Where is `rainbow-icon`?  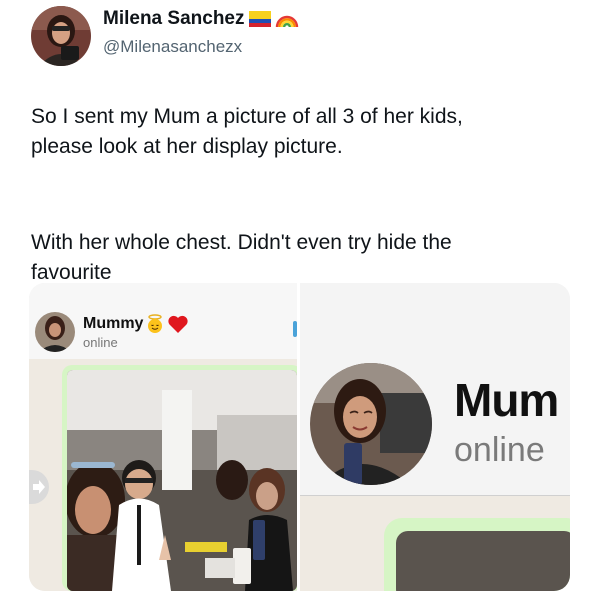
rainbow-icon is located at coordinates (286, 21).